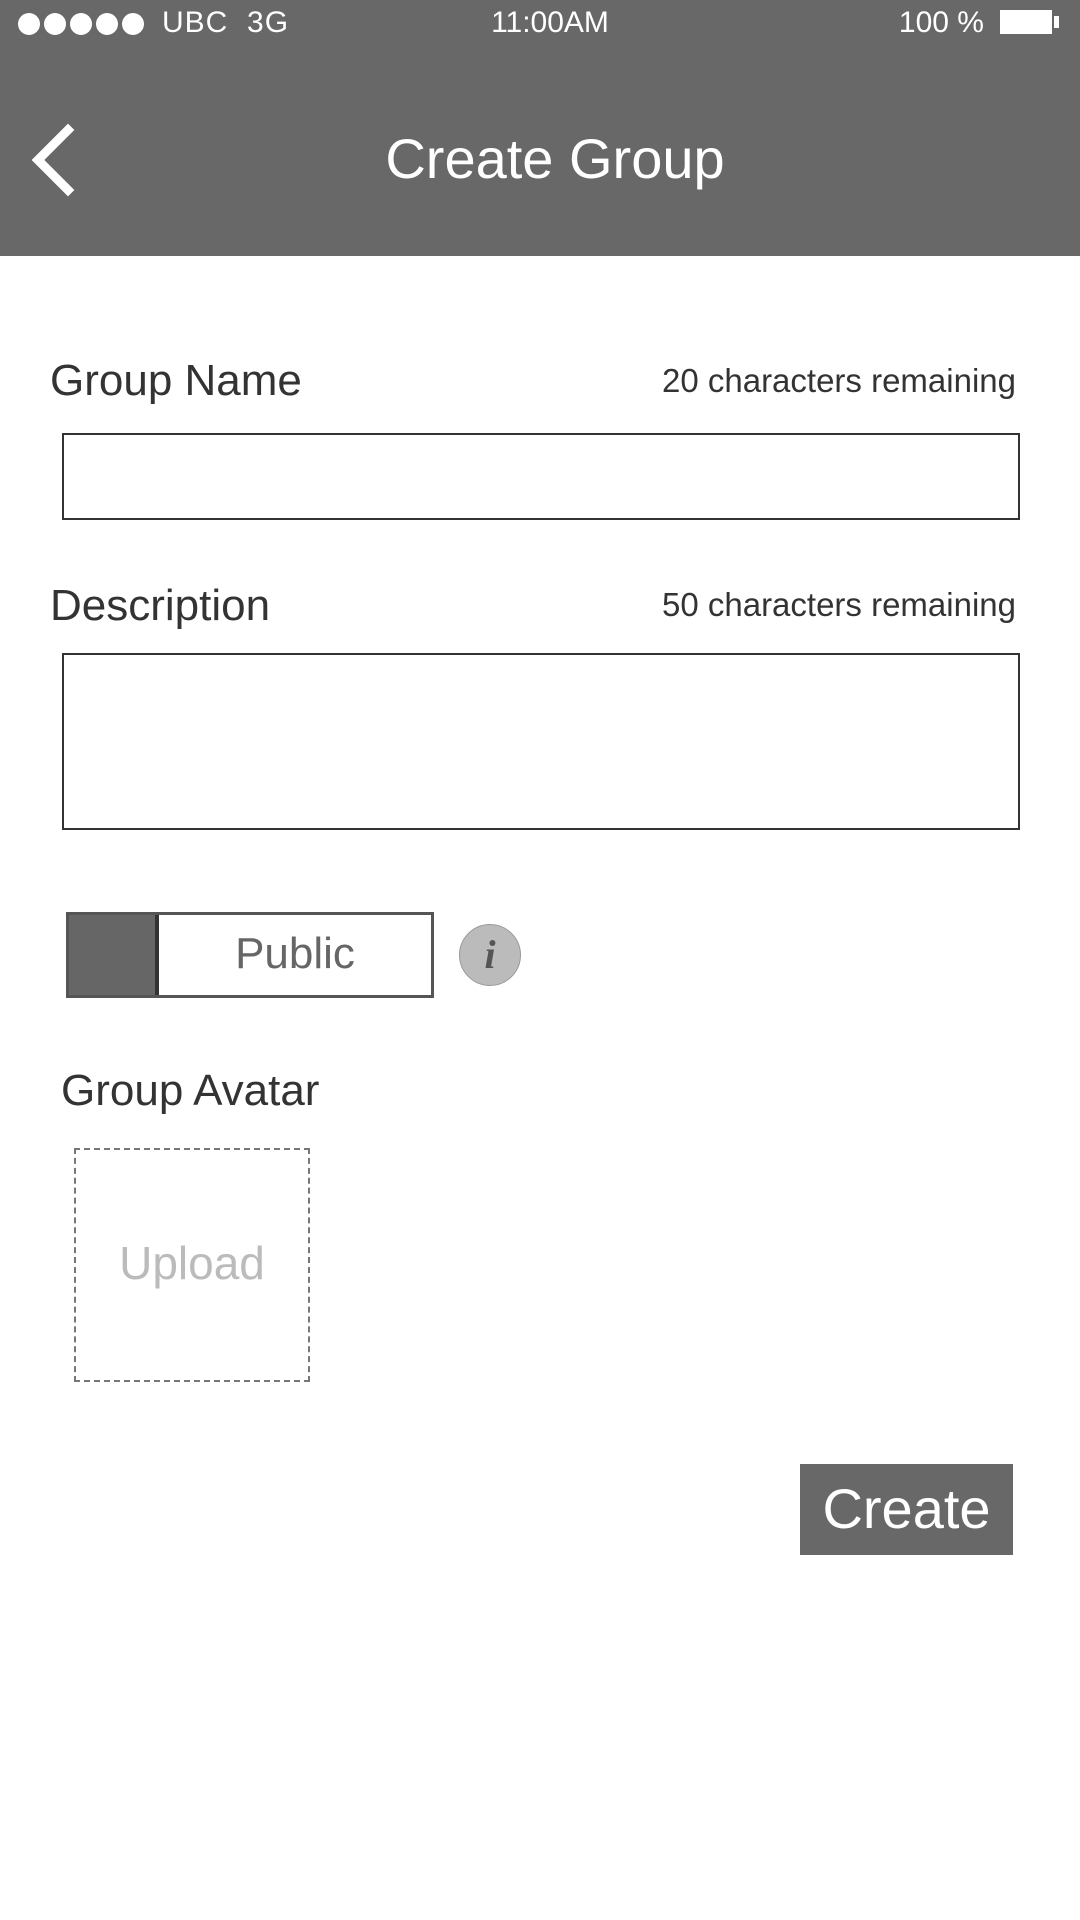 Image resolution: width=1080 pixels, height=1920 pixels. What do you see at coordinates (541, 476) in the screenshot?
I see `group-name-input` at bounding box center [541, 476].